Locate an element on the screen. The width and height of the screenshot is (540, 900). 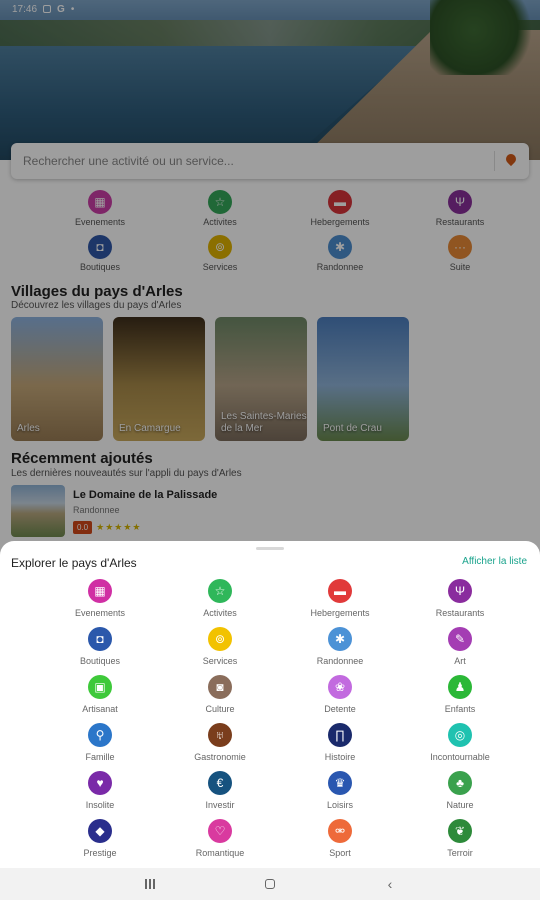
category-label: Culture is located at coordinates (220, 709).